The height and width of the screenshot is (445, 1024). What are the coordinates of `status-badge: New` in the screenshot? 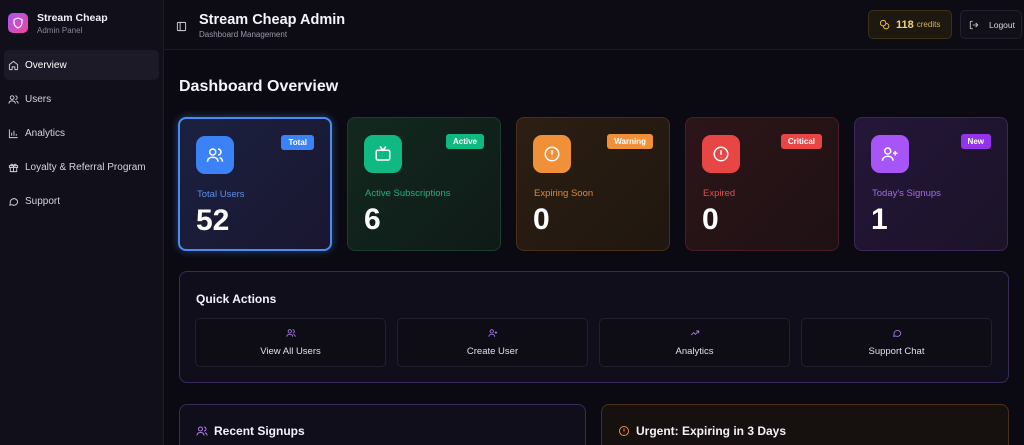 It's located at (975, 141).